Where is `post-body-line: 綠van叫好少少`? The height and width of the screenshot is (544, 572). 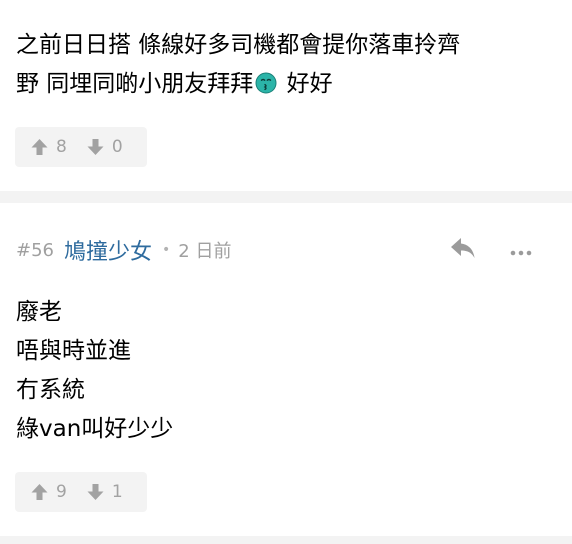 post-body-line: 綠van叫好少少 is located at coordinates (95, 429).